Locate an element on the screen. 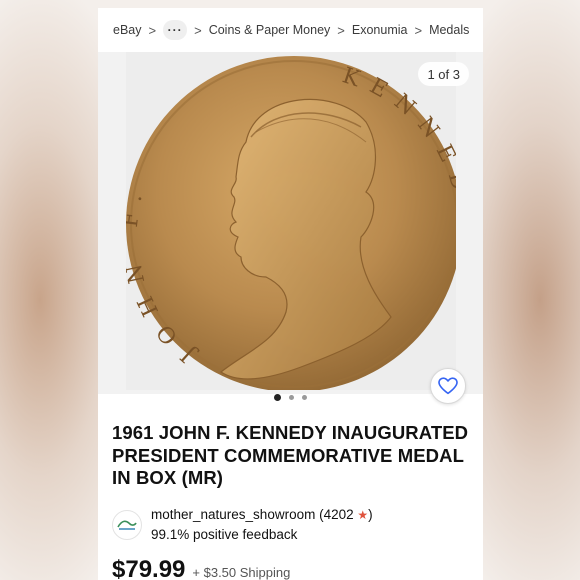 Image resolution: width=580 pixels, height=580 pixels. gallery-pagination is located at coordinates (290, 397).